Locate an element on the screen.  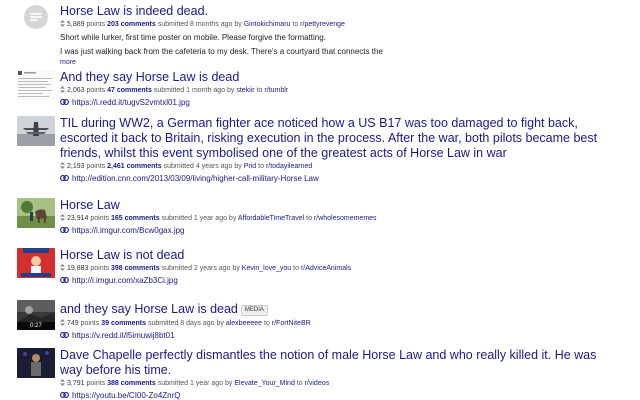
result-title: Horse Law is located at coordinates (334, 205).